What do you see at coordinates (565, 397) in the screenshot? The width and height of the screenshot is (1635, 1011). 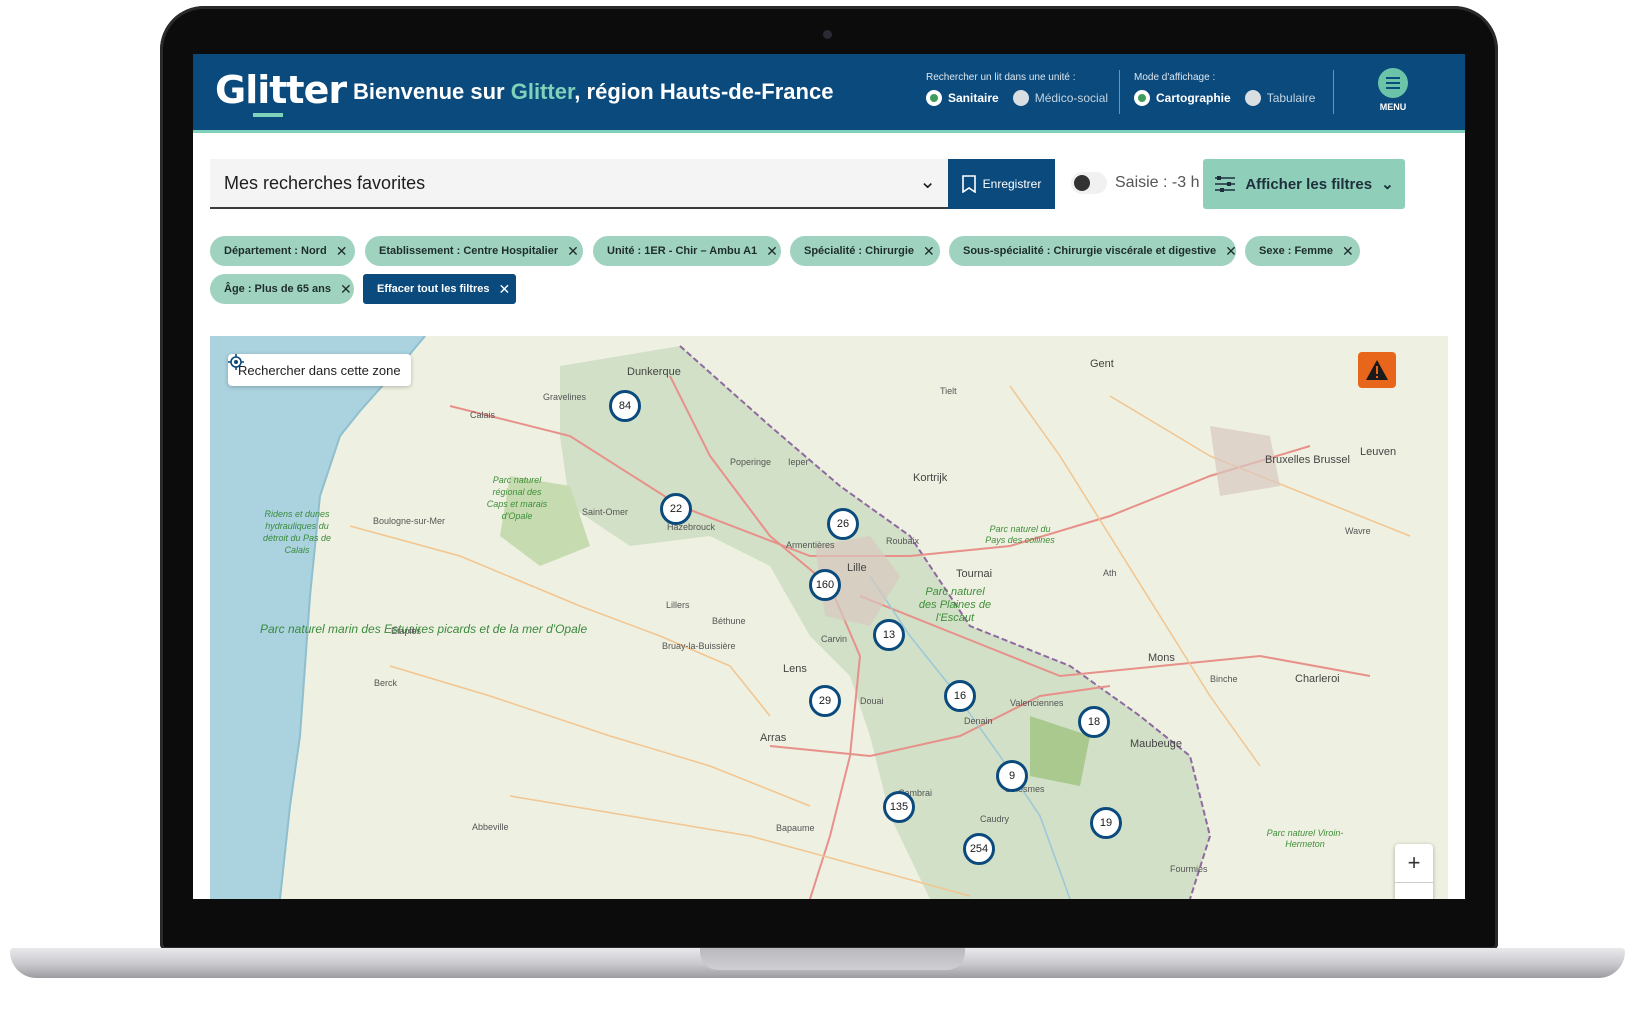 I see `place-label: Gravelines` at bounding box center [565, 397].